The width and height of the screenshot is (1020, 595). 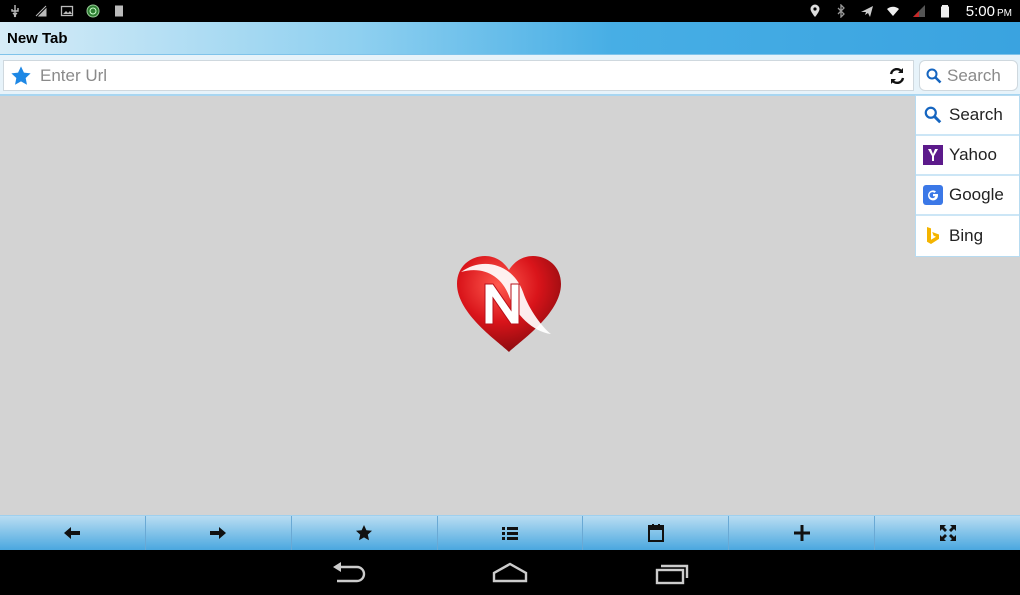 I want to click on status-left-icons, so click(x=67, y=11).